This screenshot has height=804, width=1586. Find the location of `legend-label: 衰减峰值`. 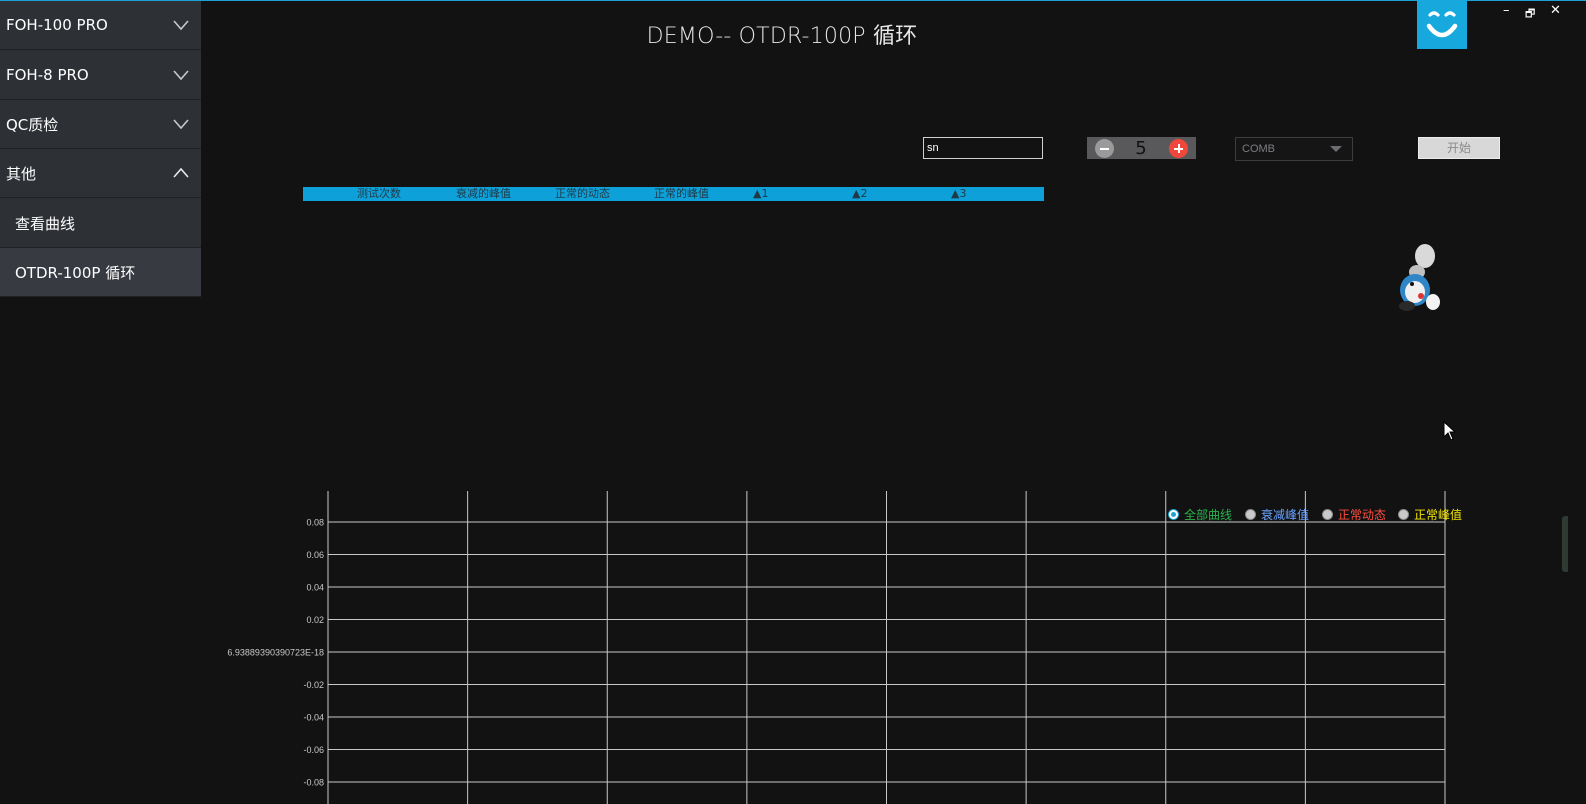

legend-label: 衰减峰值 is located at coordinates (1285, 514).